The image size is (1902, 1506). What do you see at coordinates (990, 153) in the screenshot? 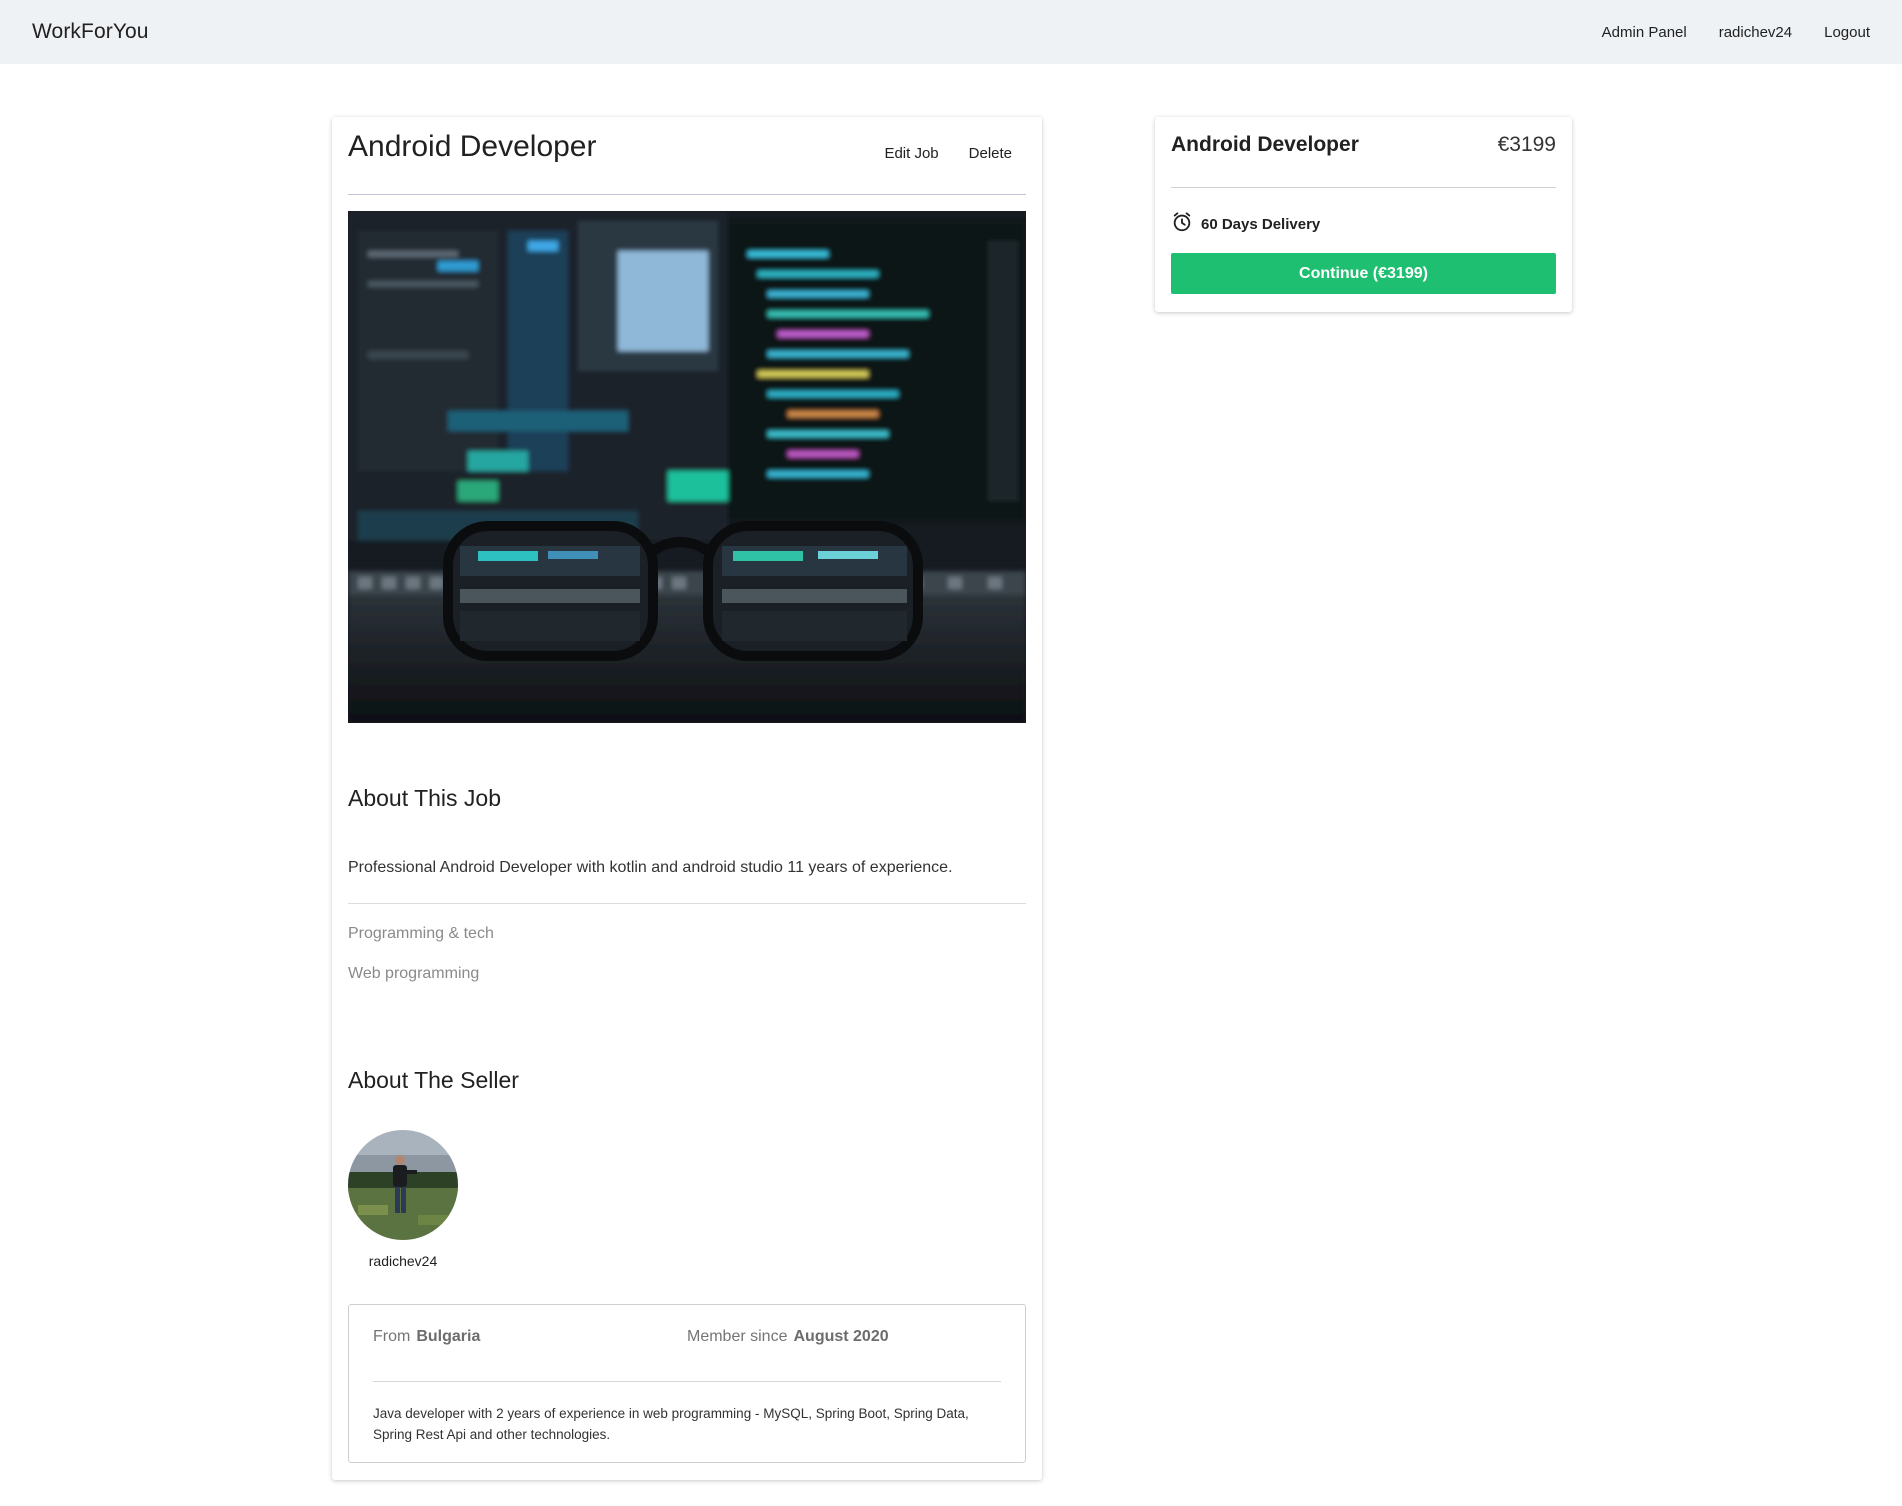
I see `delete-job-button: Delete` at bounding box center [990, 153].